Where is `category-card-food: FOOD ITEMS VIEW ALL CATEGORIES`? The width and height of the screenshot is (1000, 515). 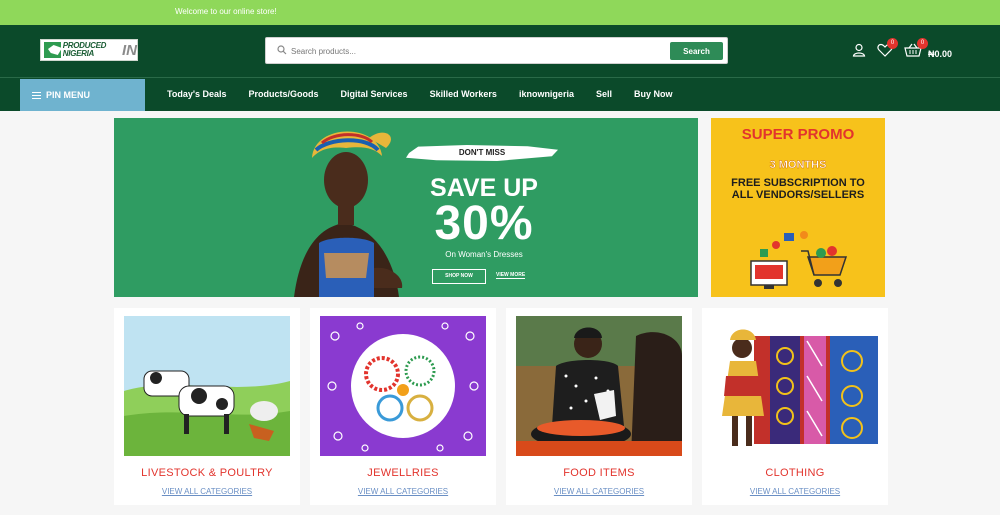
category-card-food: FOOD ITEMS VIEW ALL CATEGORIES is located at coordinates (599, 406).